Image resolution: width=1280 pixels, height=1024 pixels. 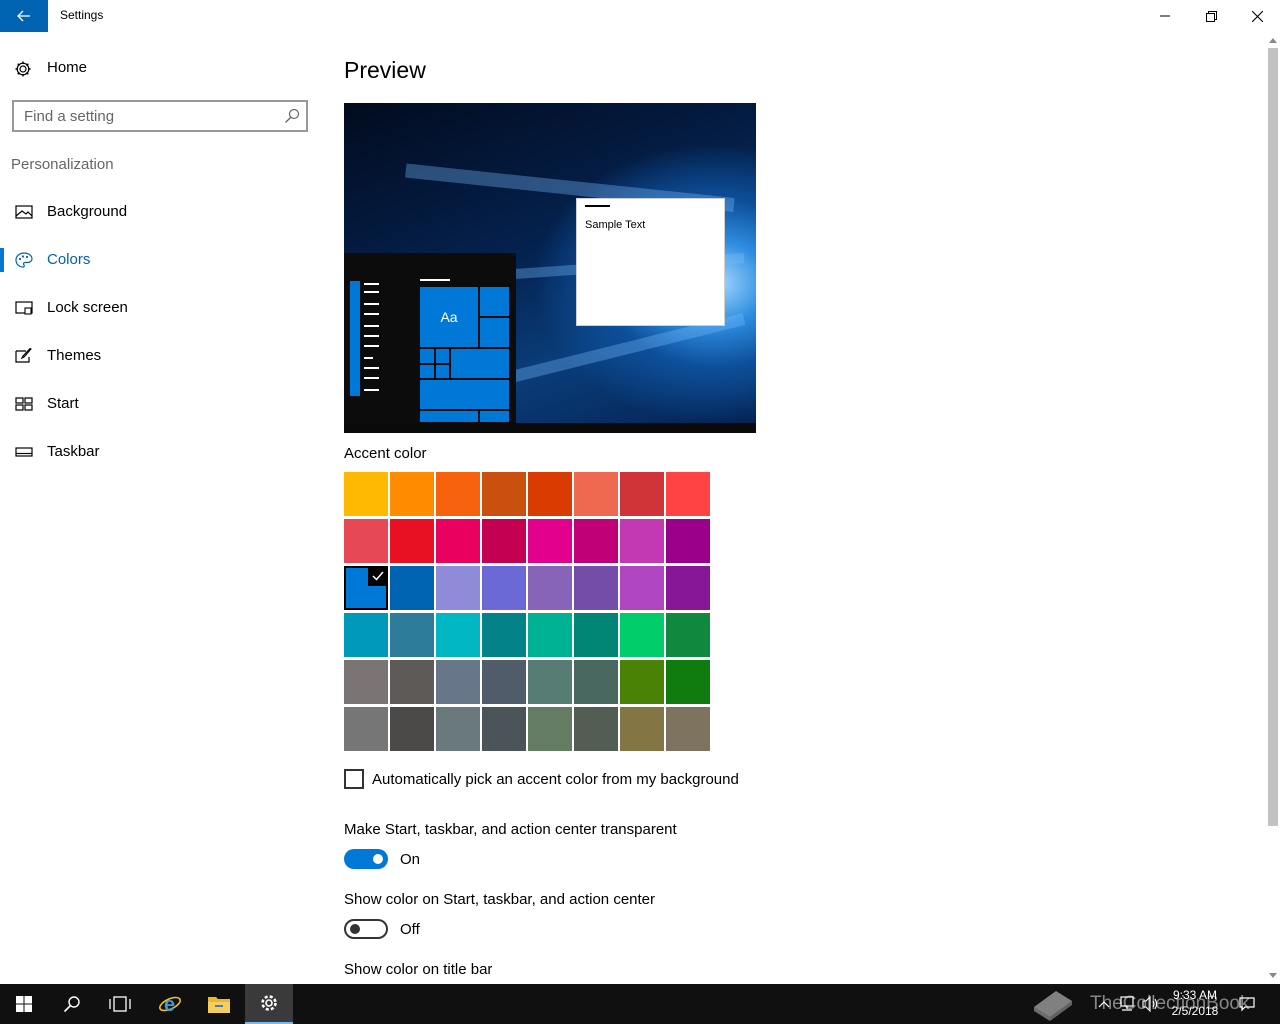 What do you see at coordinates (160, 260) in the screenshot?
I see `sidebar-item-colors: Colors` at bounding box center [160, 260].